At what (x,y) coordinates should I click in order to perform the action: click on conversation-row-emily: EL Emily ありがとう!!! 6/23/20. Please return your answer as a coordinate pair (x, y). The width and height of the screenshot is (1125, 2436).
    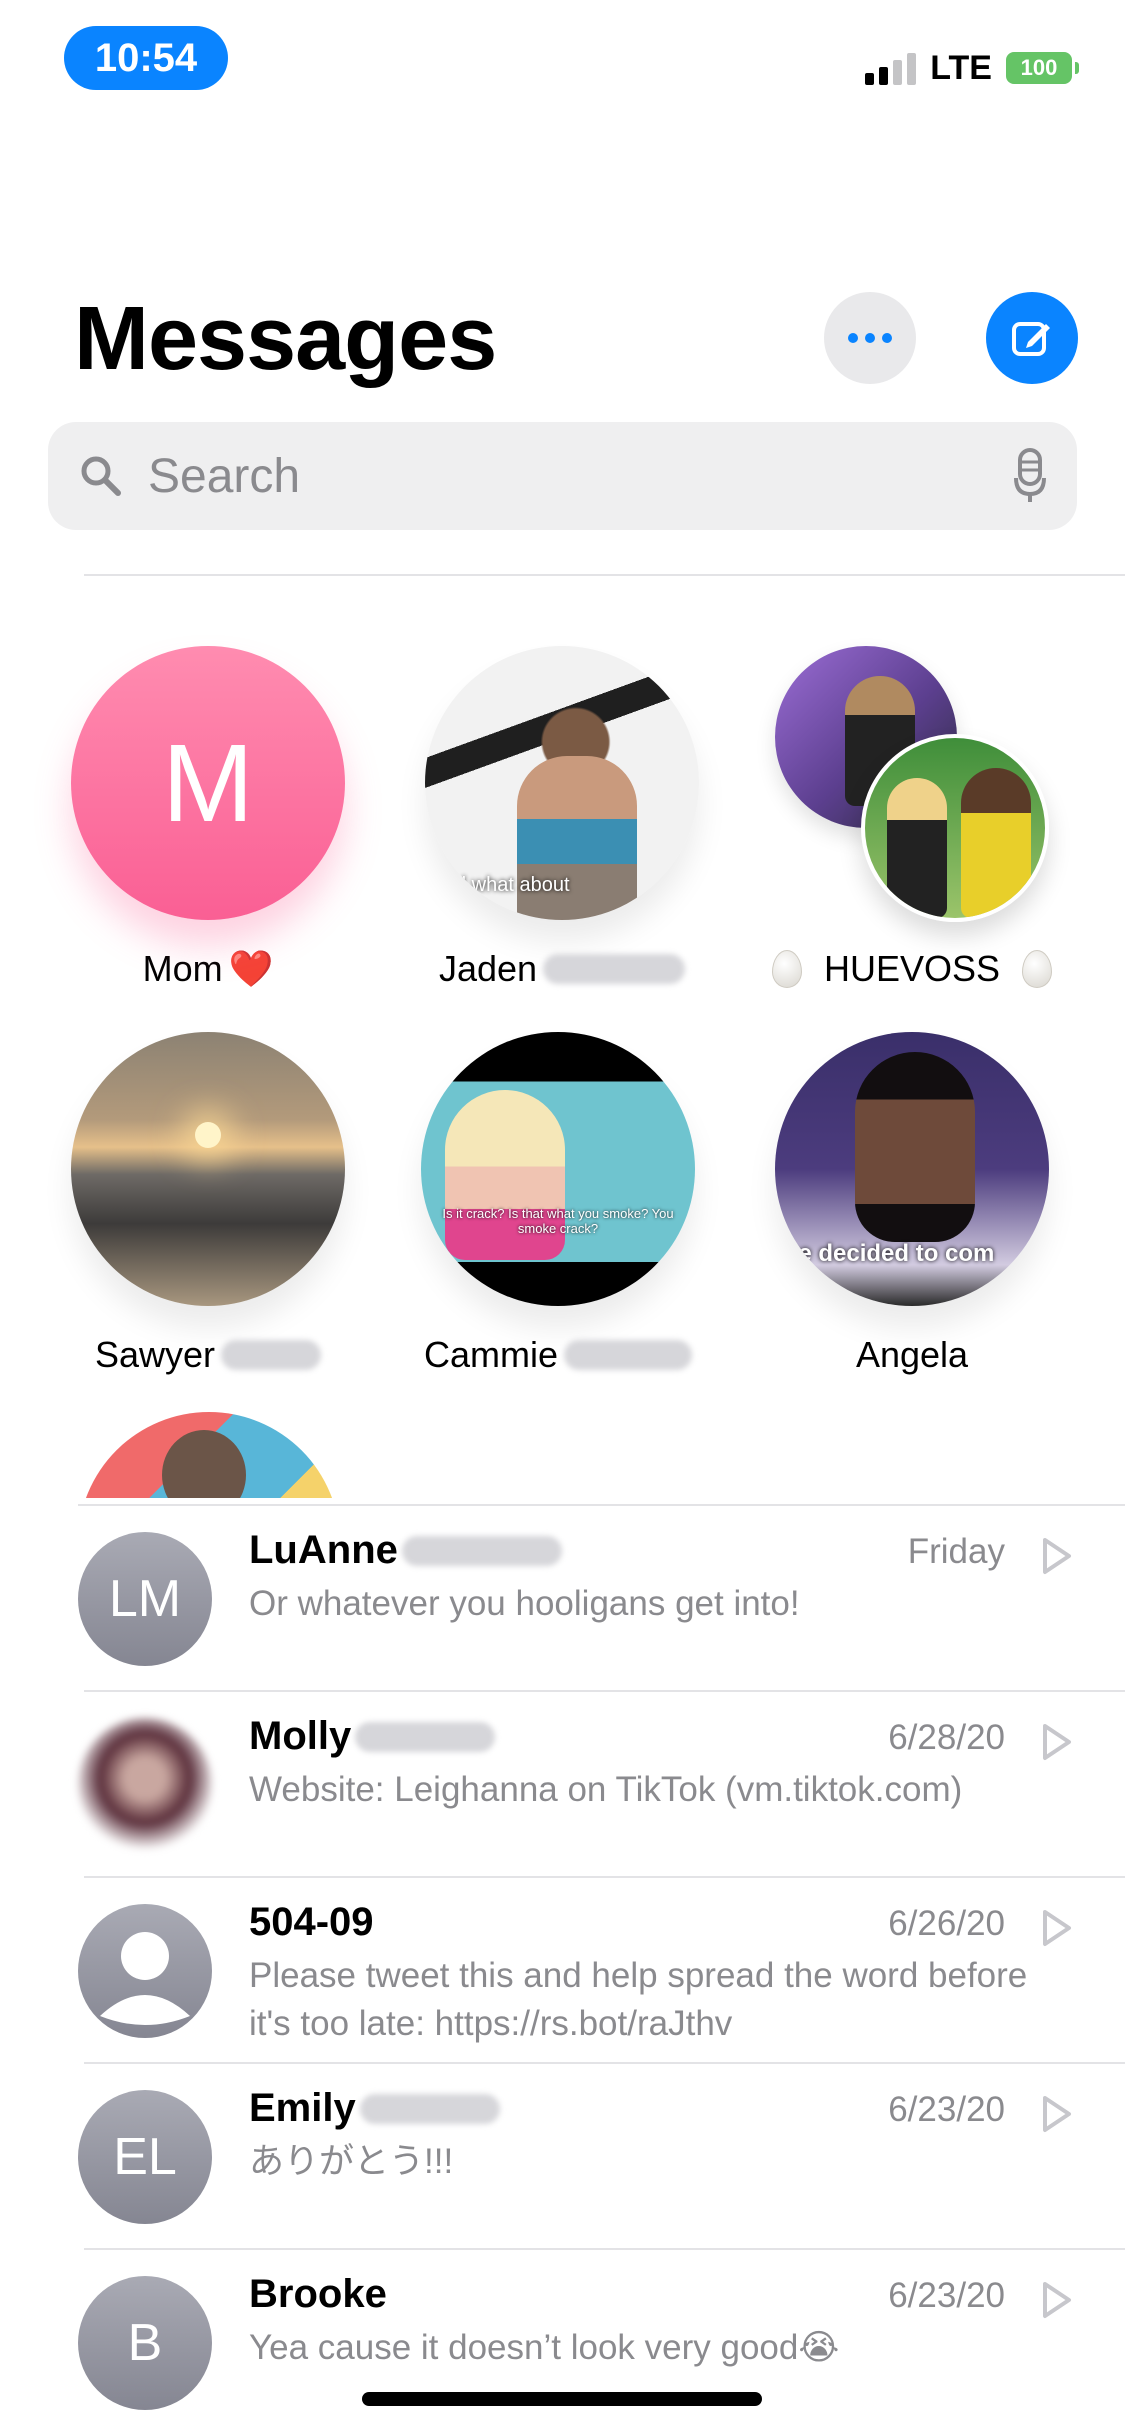
    Looking at the image, I should click on (562, 2157).